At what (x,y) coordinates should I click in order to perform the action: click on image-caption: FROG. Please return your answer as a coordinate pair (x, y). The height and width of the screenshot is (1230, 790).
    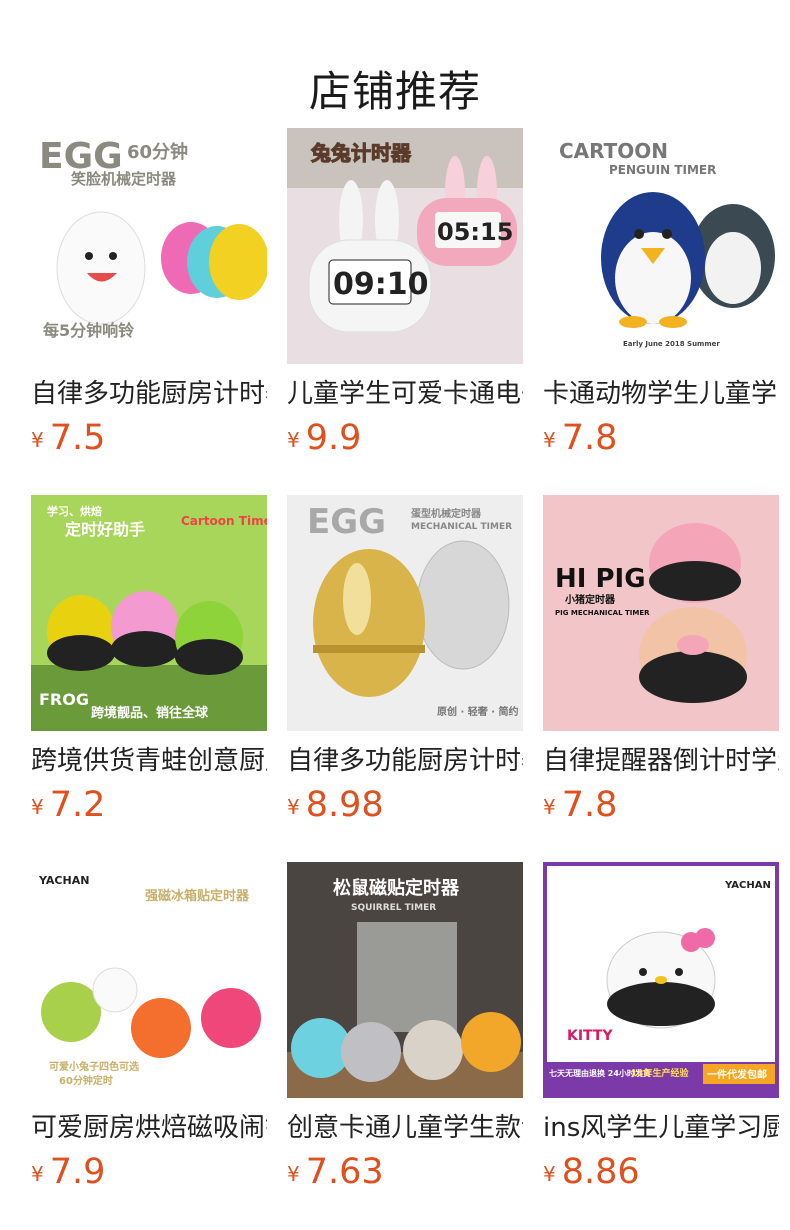
    Looking at the image, I should click on (64, 699).